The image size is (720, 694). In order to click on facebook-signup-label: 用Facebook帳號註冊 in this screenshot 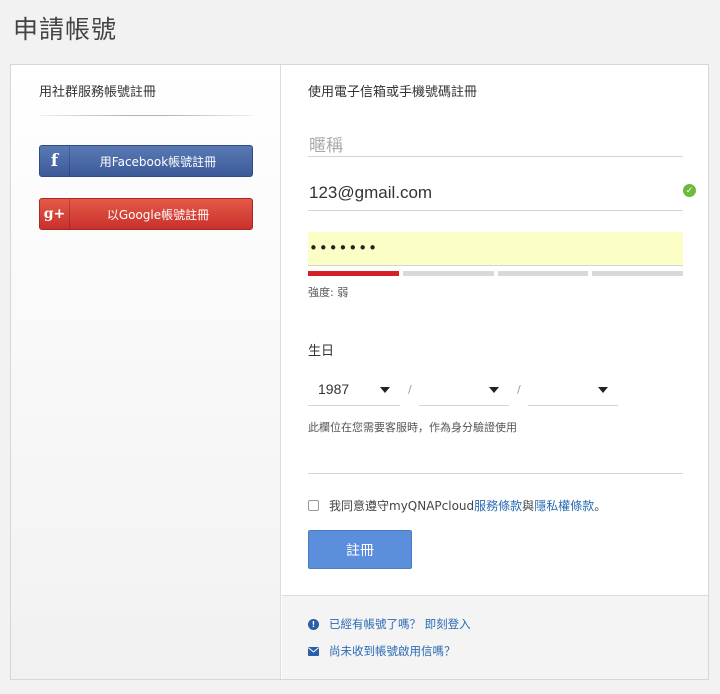, I will do `click(158, 161)`.